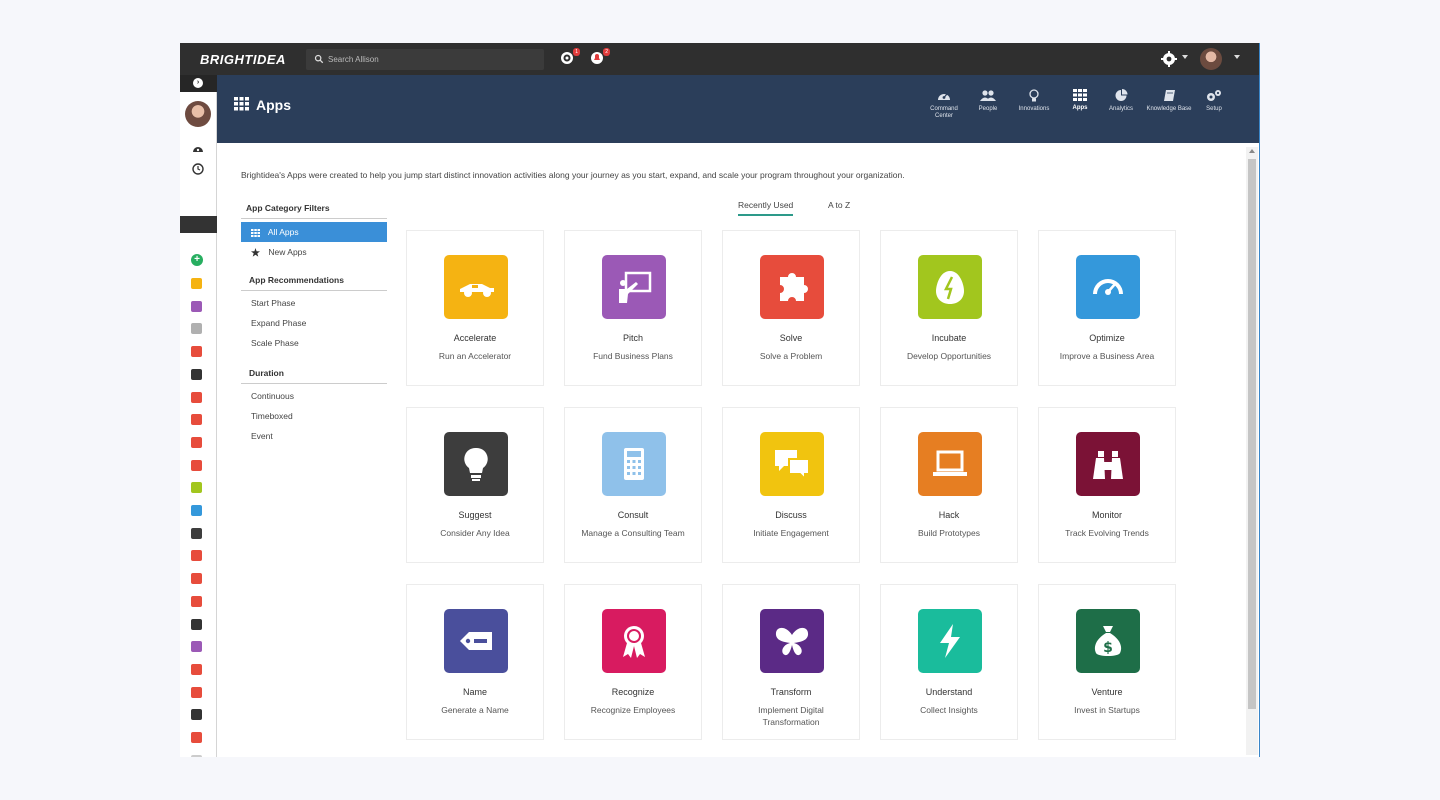  Describe the element at coordinates (273, 105) in the screenshot. I see `page-title-text: Apps` at that location.